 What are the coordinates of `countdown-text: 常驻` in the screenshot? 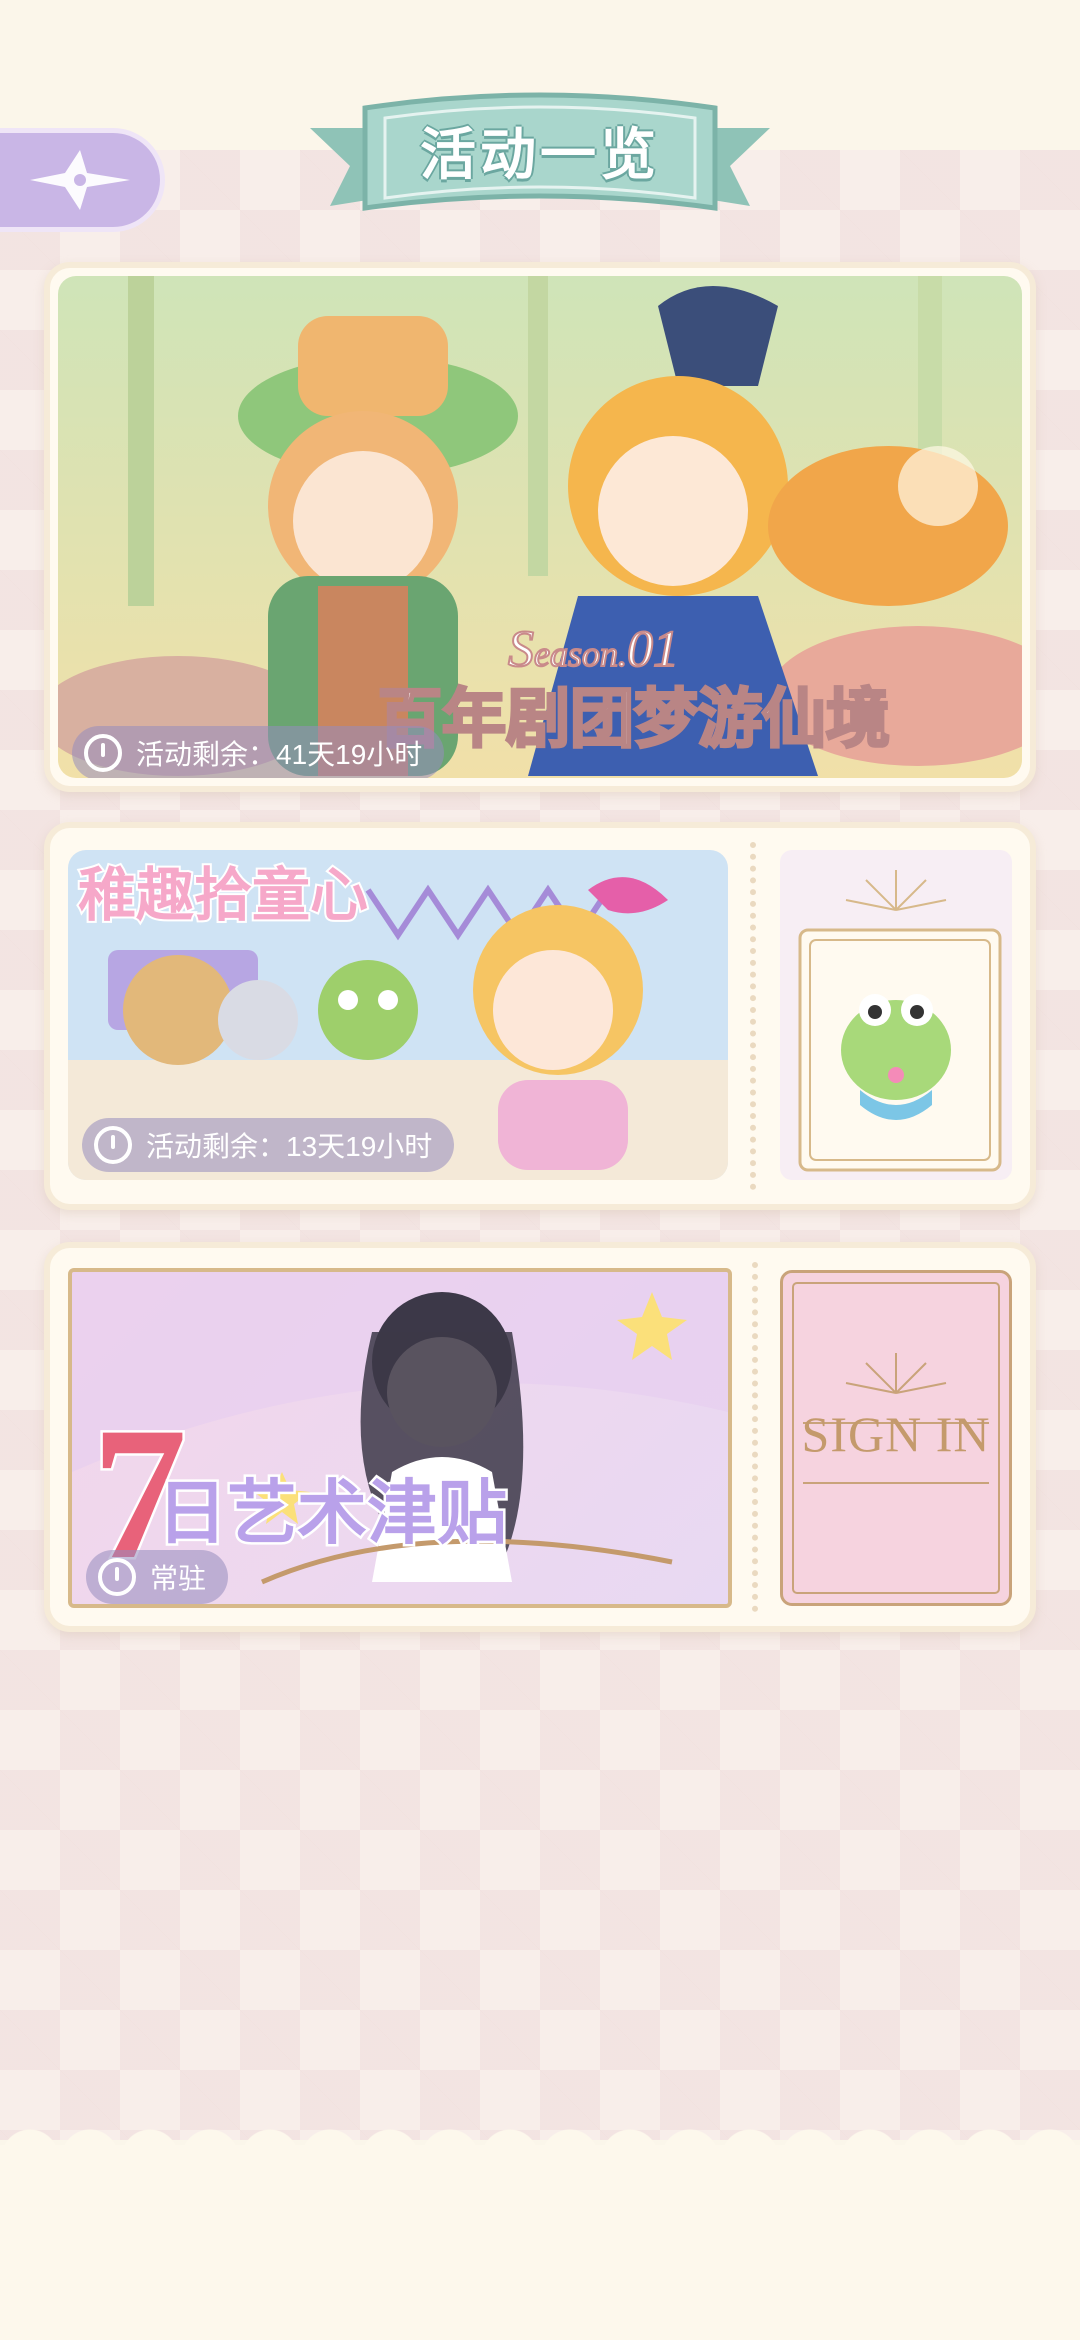 It's located at (178, 1578).